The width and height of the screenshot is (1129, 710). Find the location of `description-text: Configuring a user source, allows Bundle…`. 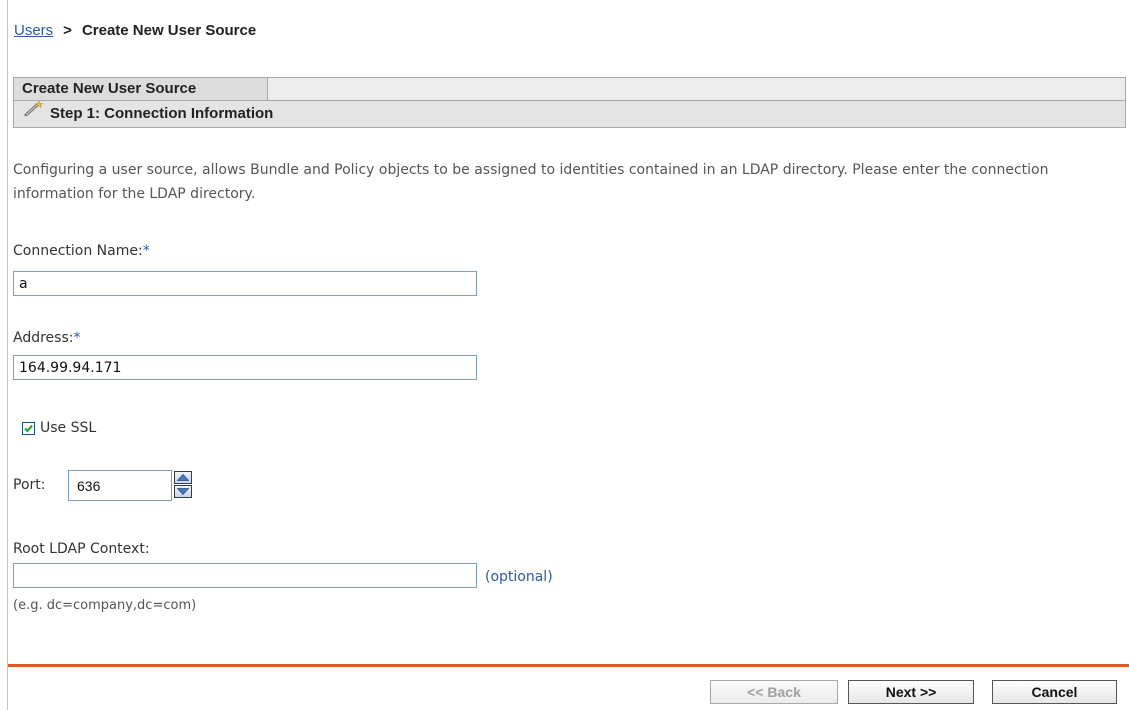

description-text: Configuring a user source, allows Bundle… is located at coordinates (531, 182).